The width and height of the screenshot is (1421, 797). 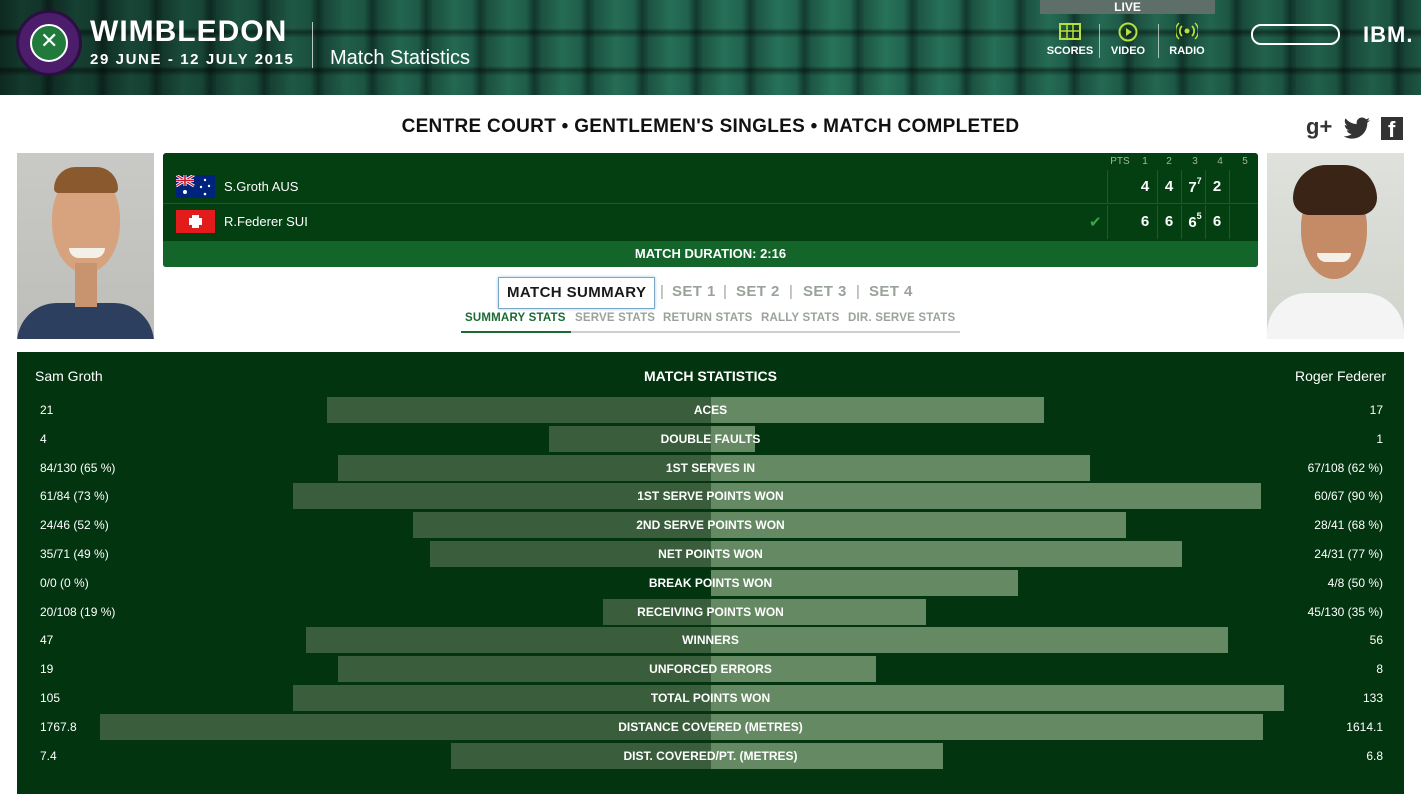 I want to click on stat-value-right: 1, so click(x=1379, y=438).